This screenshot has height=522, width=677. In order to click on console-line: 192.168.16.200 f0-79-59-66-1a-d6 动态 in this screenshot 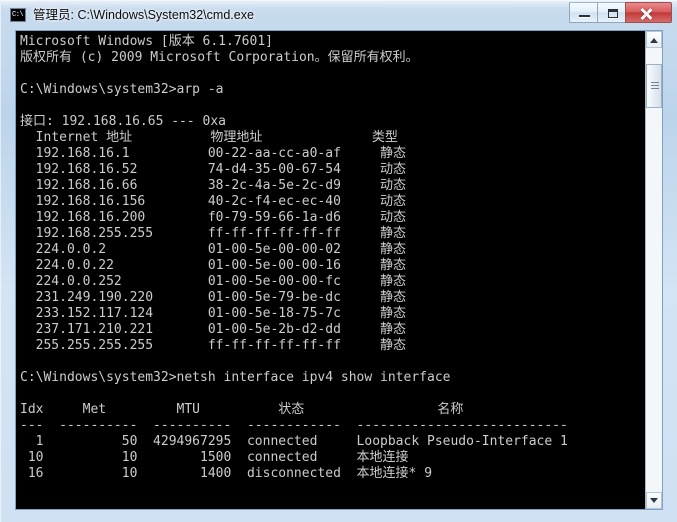, I will do `click(213, 217)`.